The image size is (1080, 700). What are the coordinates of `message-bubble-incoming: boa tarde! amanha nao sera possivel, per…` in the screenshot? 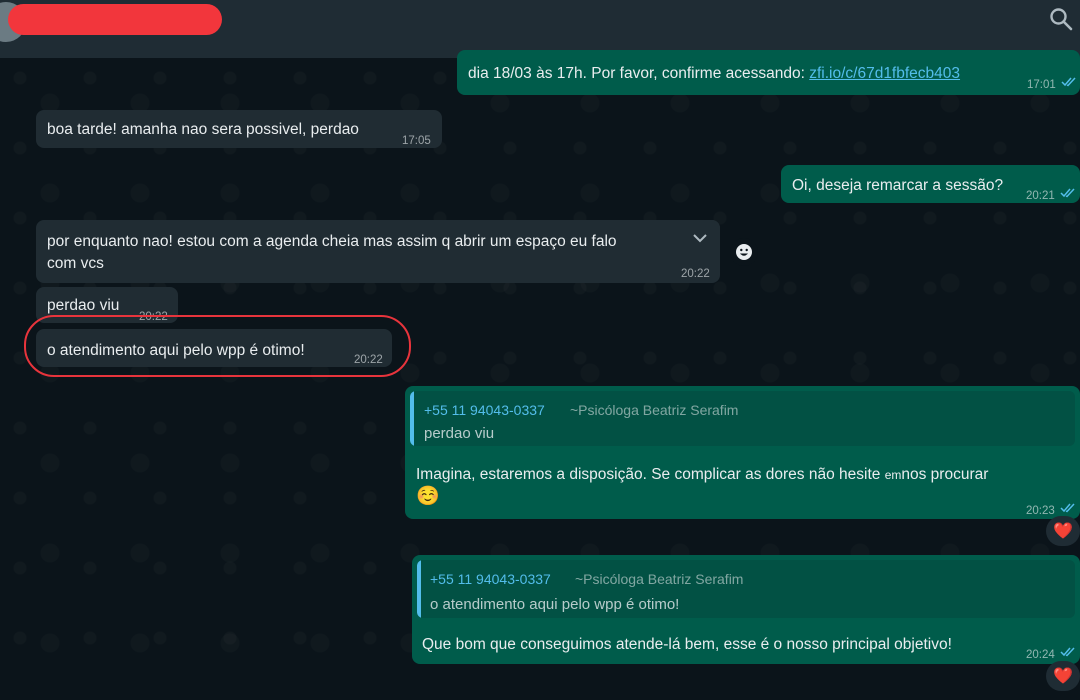 It's located at (239, 129).